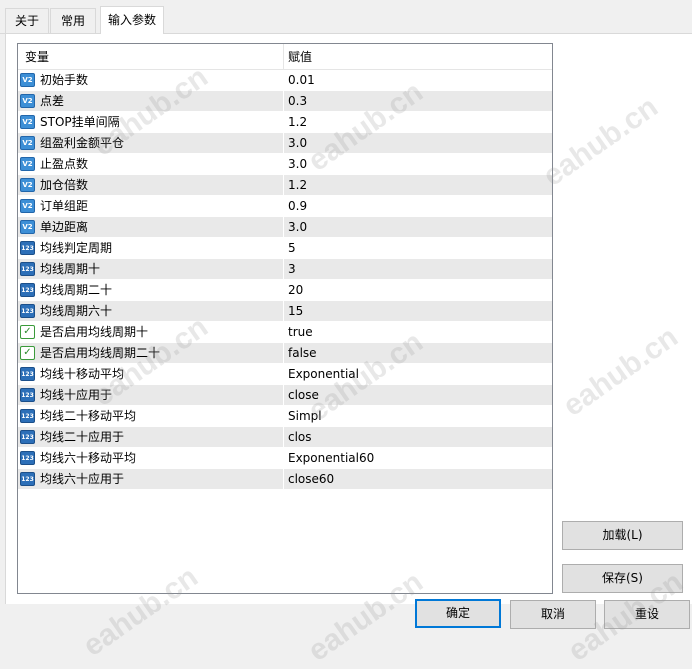  Describe the element at coordinates (458, 613) in the screenshot. I see `ok-button: 确定` at that location.